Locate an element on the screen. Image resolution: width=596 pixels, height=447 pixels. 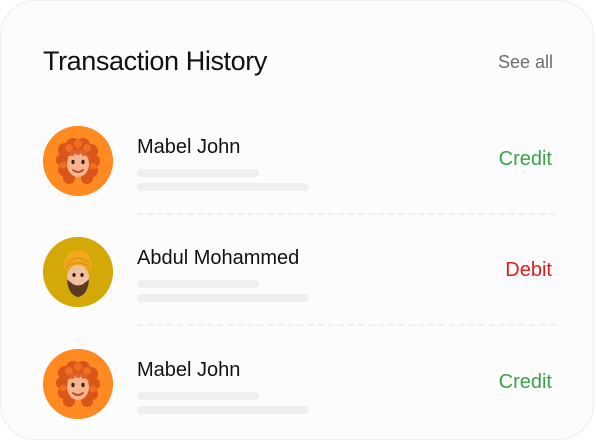
transaction-name: Abdul Mohammed is located at coordinates (218, 258).